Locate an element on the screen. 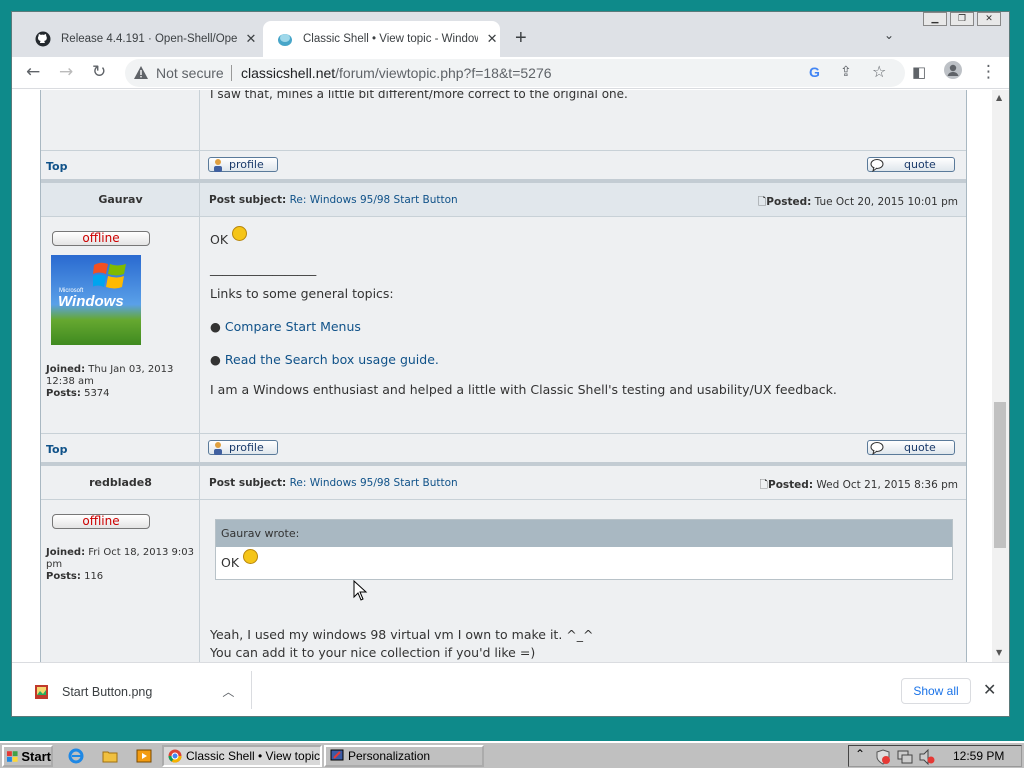 This screenshot has width=1024, height=768. clock: 12:59 PM is located at coordinates (978, 756).